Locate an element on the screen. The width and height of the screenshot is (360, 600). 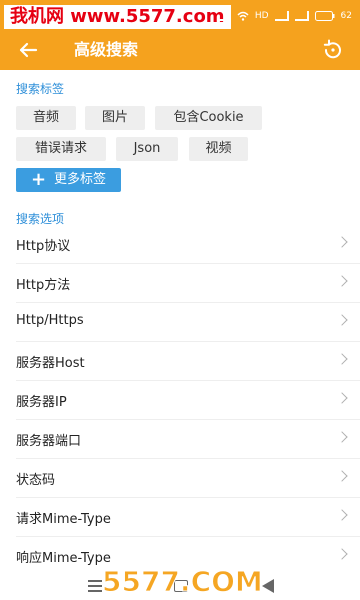
top-bar: 我机网 www.5577.com HD 62 高级搜索 is located at coordinates (180, 35).